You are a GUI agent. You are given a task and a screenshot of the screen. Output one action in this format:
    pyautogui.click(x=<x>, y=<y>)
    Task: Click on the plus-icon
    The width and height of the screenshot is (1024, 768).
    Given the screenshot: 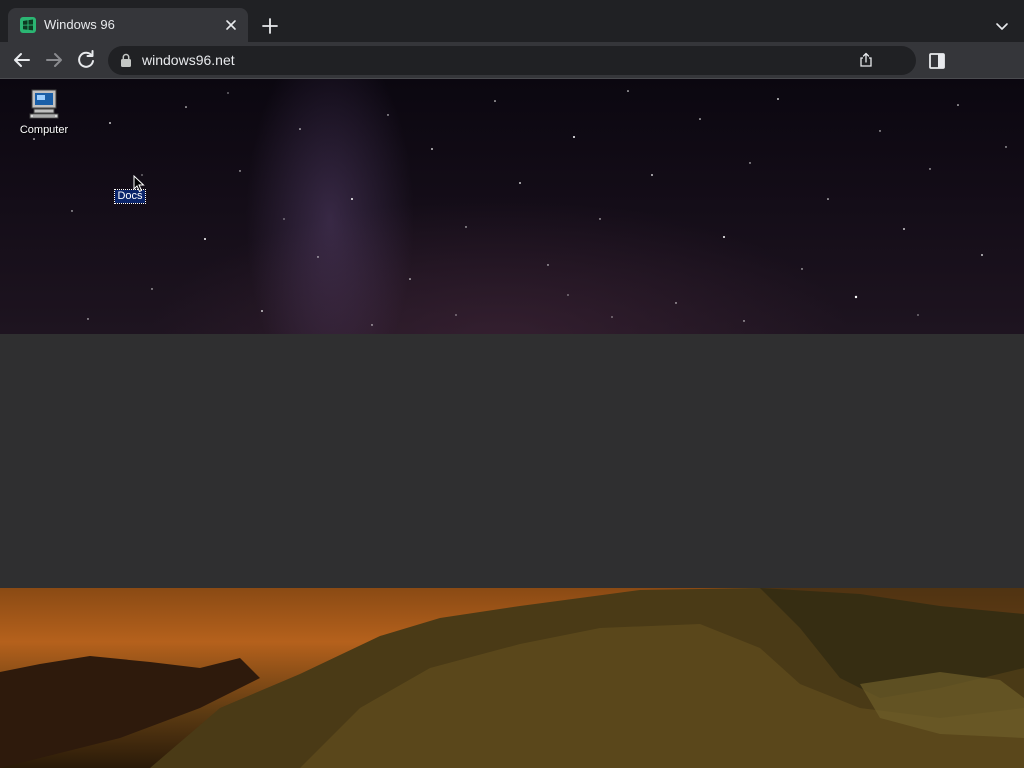 What is the action you would take?
    pyautogui.click(x=270, y=26)
    